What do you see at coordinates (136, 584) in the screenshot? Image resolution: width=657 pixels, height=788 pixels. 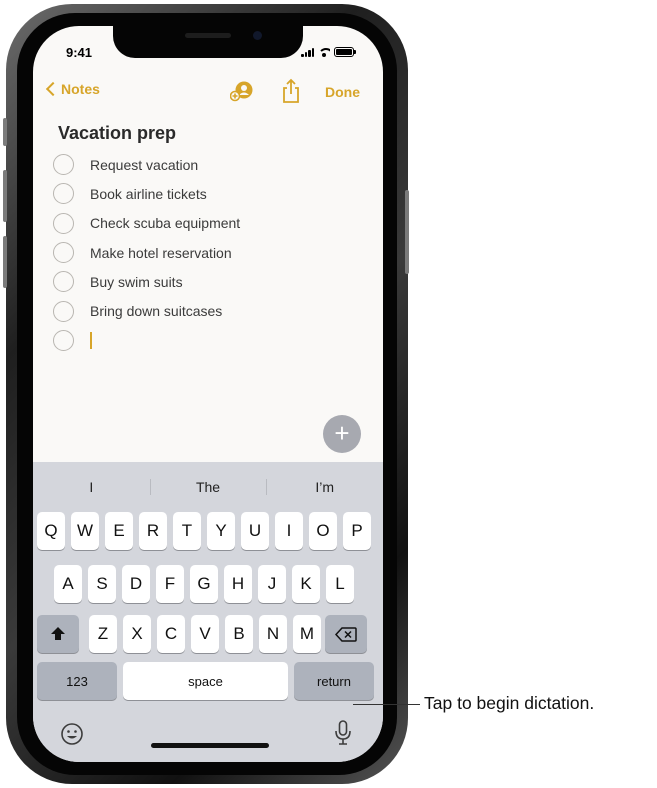 I see `key-d: D` at bounding box center [136, 584].